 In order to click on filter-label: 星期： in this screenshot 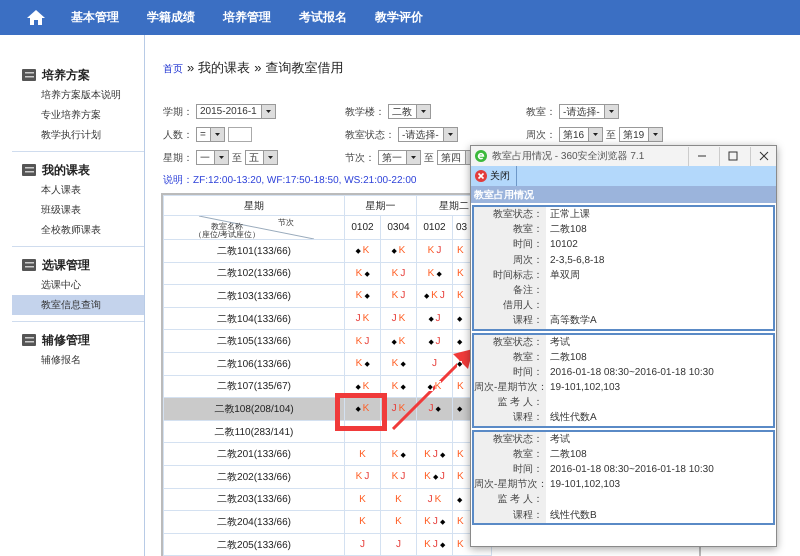, I will do `click(178, 158)`.